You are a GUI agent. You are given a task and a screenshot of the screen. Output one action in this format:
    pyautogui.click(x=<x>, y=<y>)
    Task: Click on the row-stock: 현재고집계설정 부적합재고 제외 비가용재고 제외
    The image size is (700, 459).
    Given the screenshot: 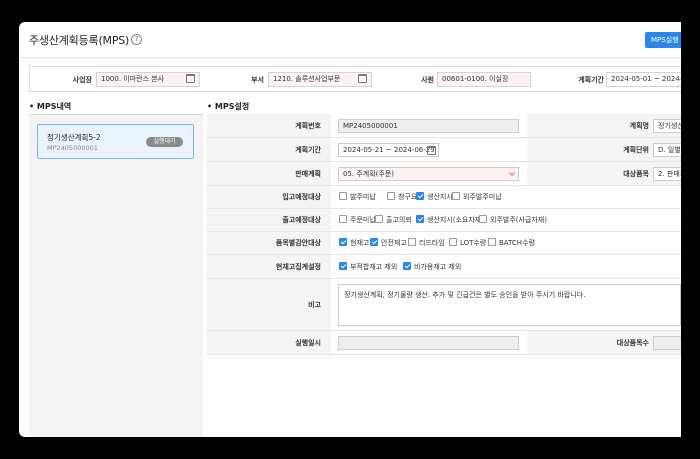 What is the action you would take?
    pyautogui.click(x=444, y=267)
    